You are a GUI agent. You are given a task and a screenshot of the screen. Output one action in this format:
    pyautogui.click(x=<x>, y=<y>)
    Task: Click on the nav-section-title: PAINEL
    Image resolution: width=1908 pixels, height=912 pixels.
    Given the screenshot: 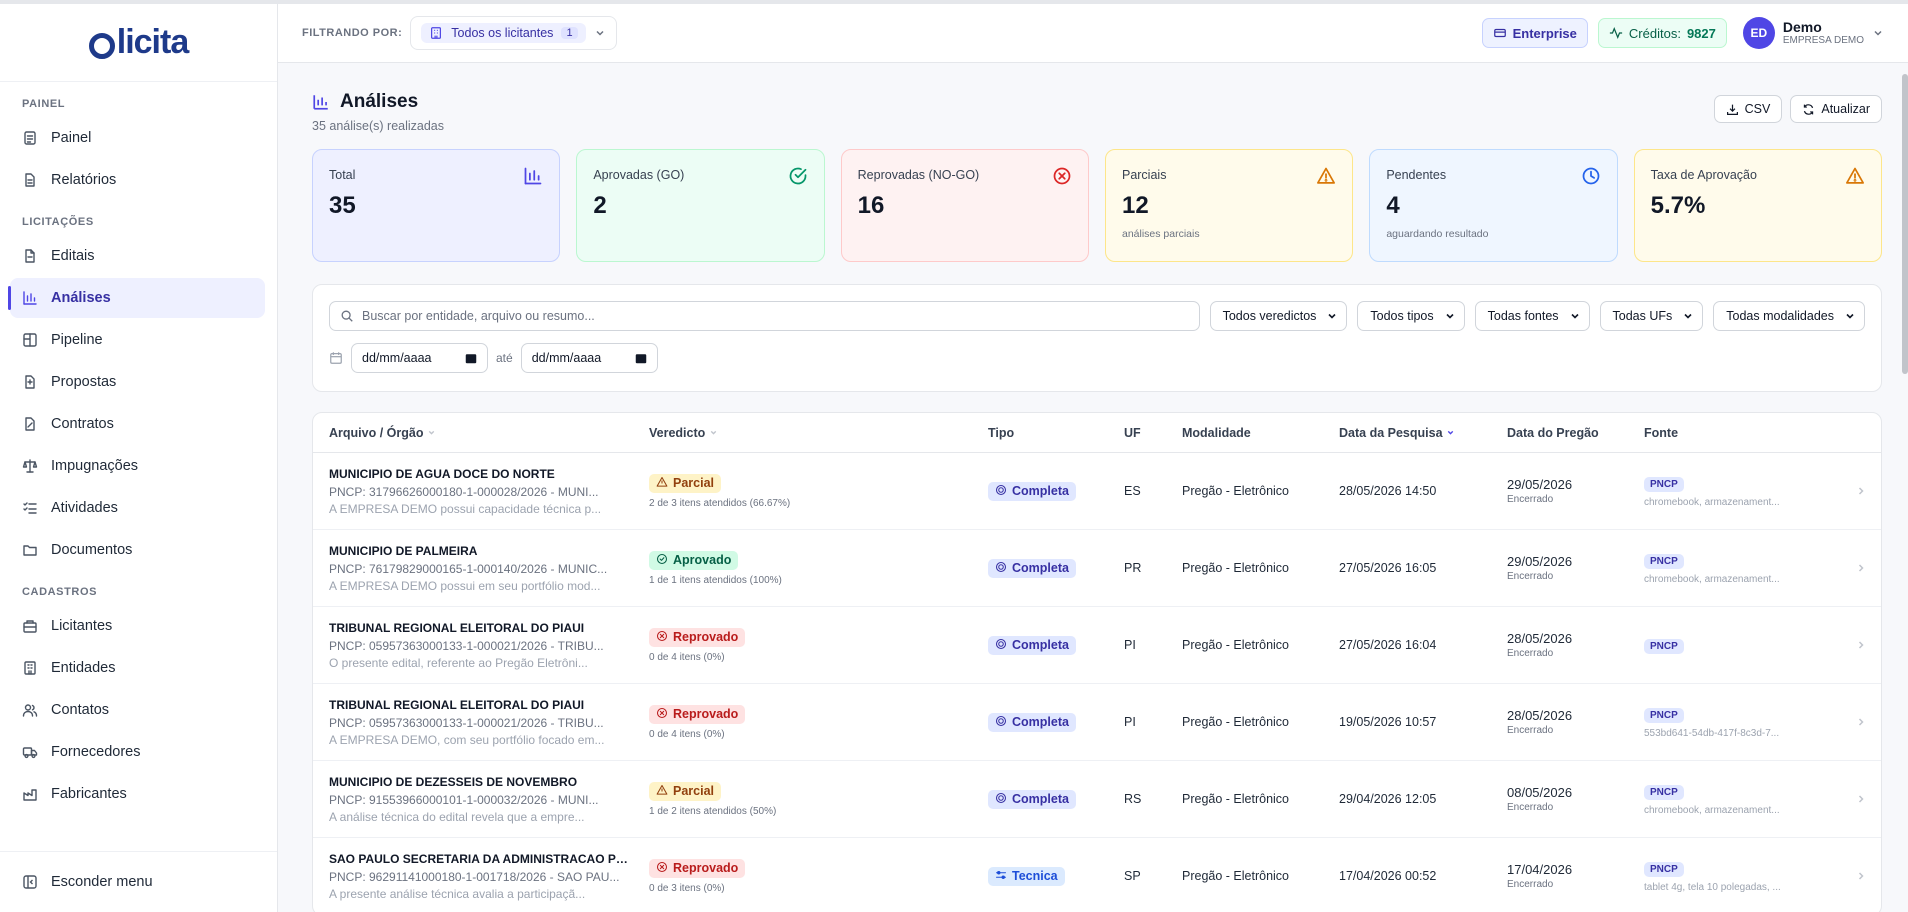 What is the action you would take?
    pyautogui.click(x=44, y=104)
    